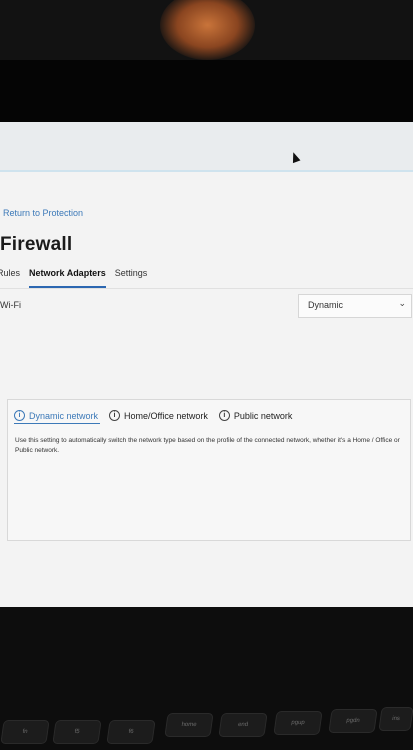 The width and height of the screenshot is (413, 750). Describe the element at coordinates (131, 732) in the screenshot. I see `keyboard-key: f6` at that location.